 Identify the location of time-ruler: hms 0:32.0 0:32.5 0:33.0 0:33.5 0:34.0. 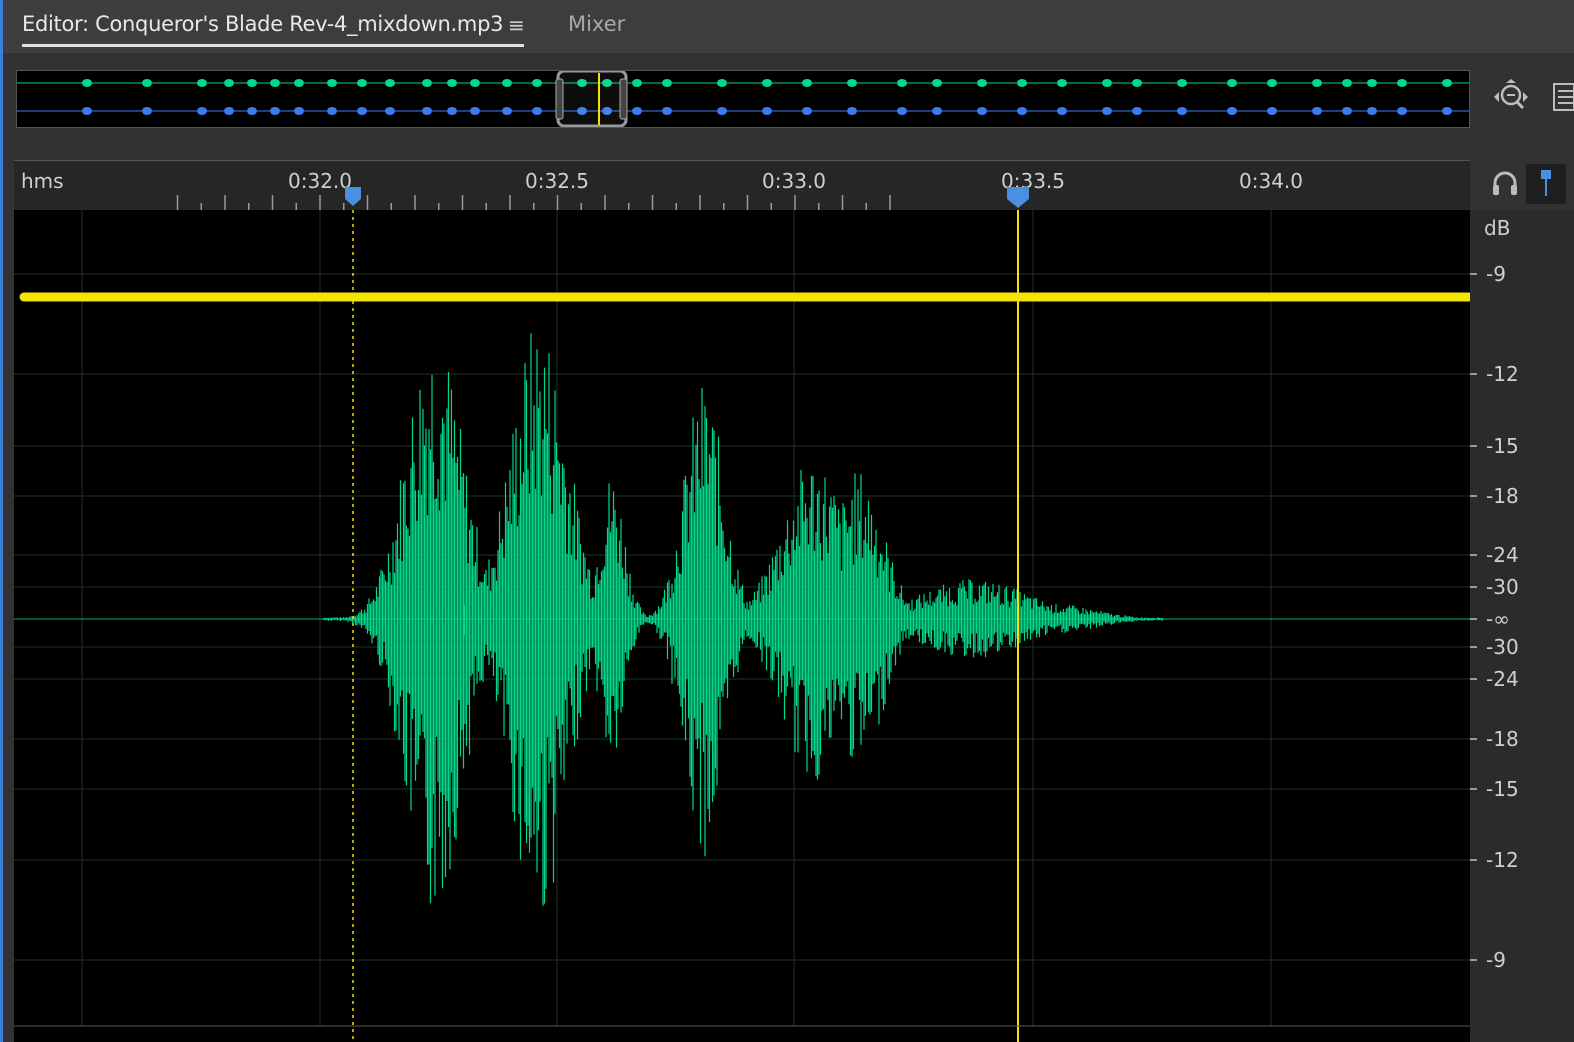
(742, 185).